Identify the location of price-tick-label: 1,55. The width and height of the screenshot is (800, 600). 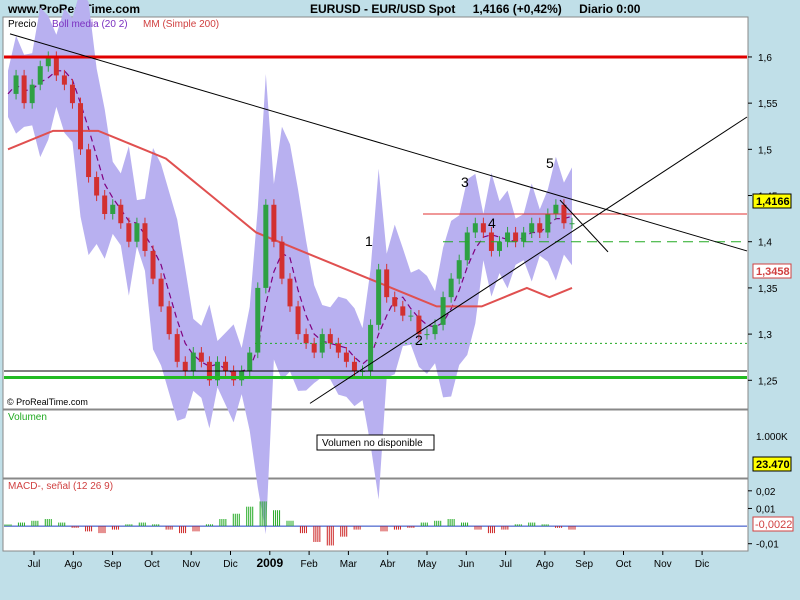
(768, 104).